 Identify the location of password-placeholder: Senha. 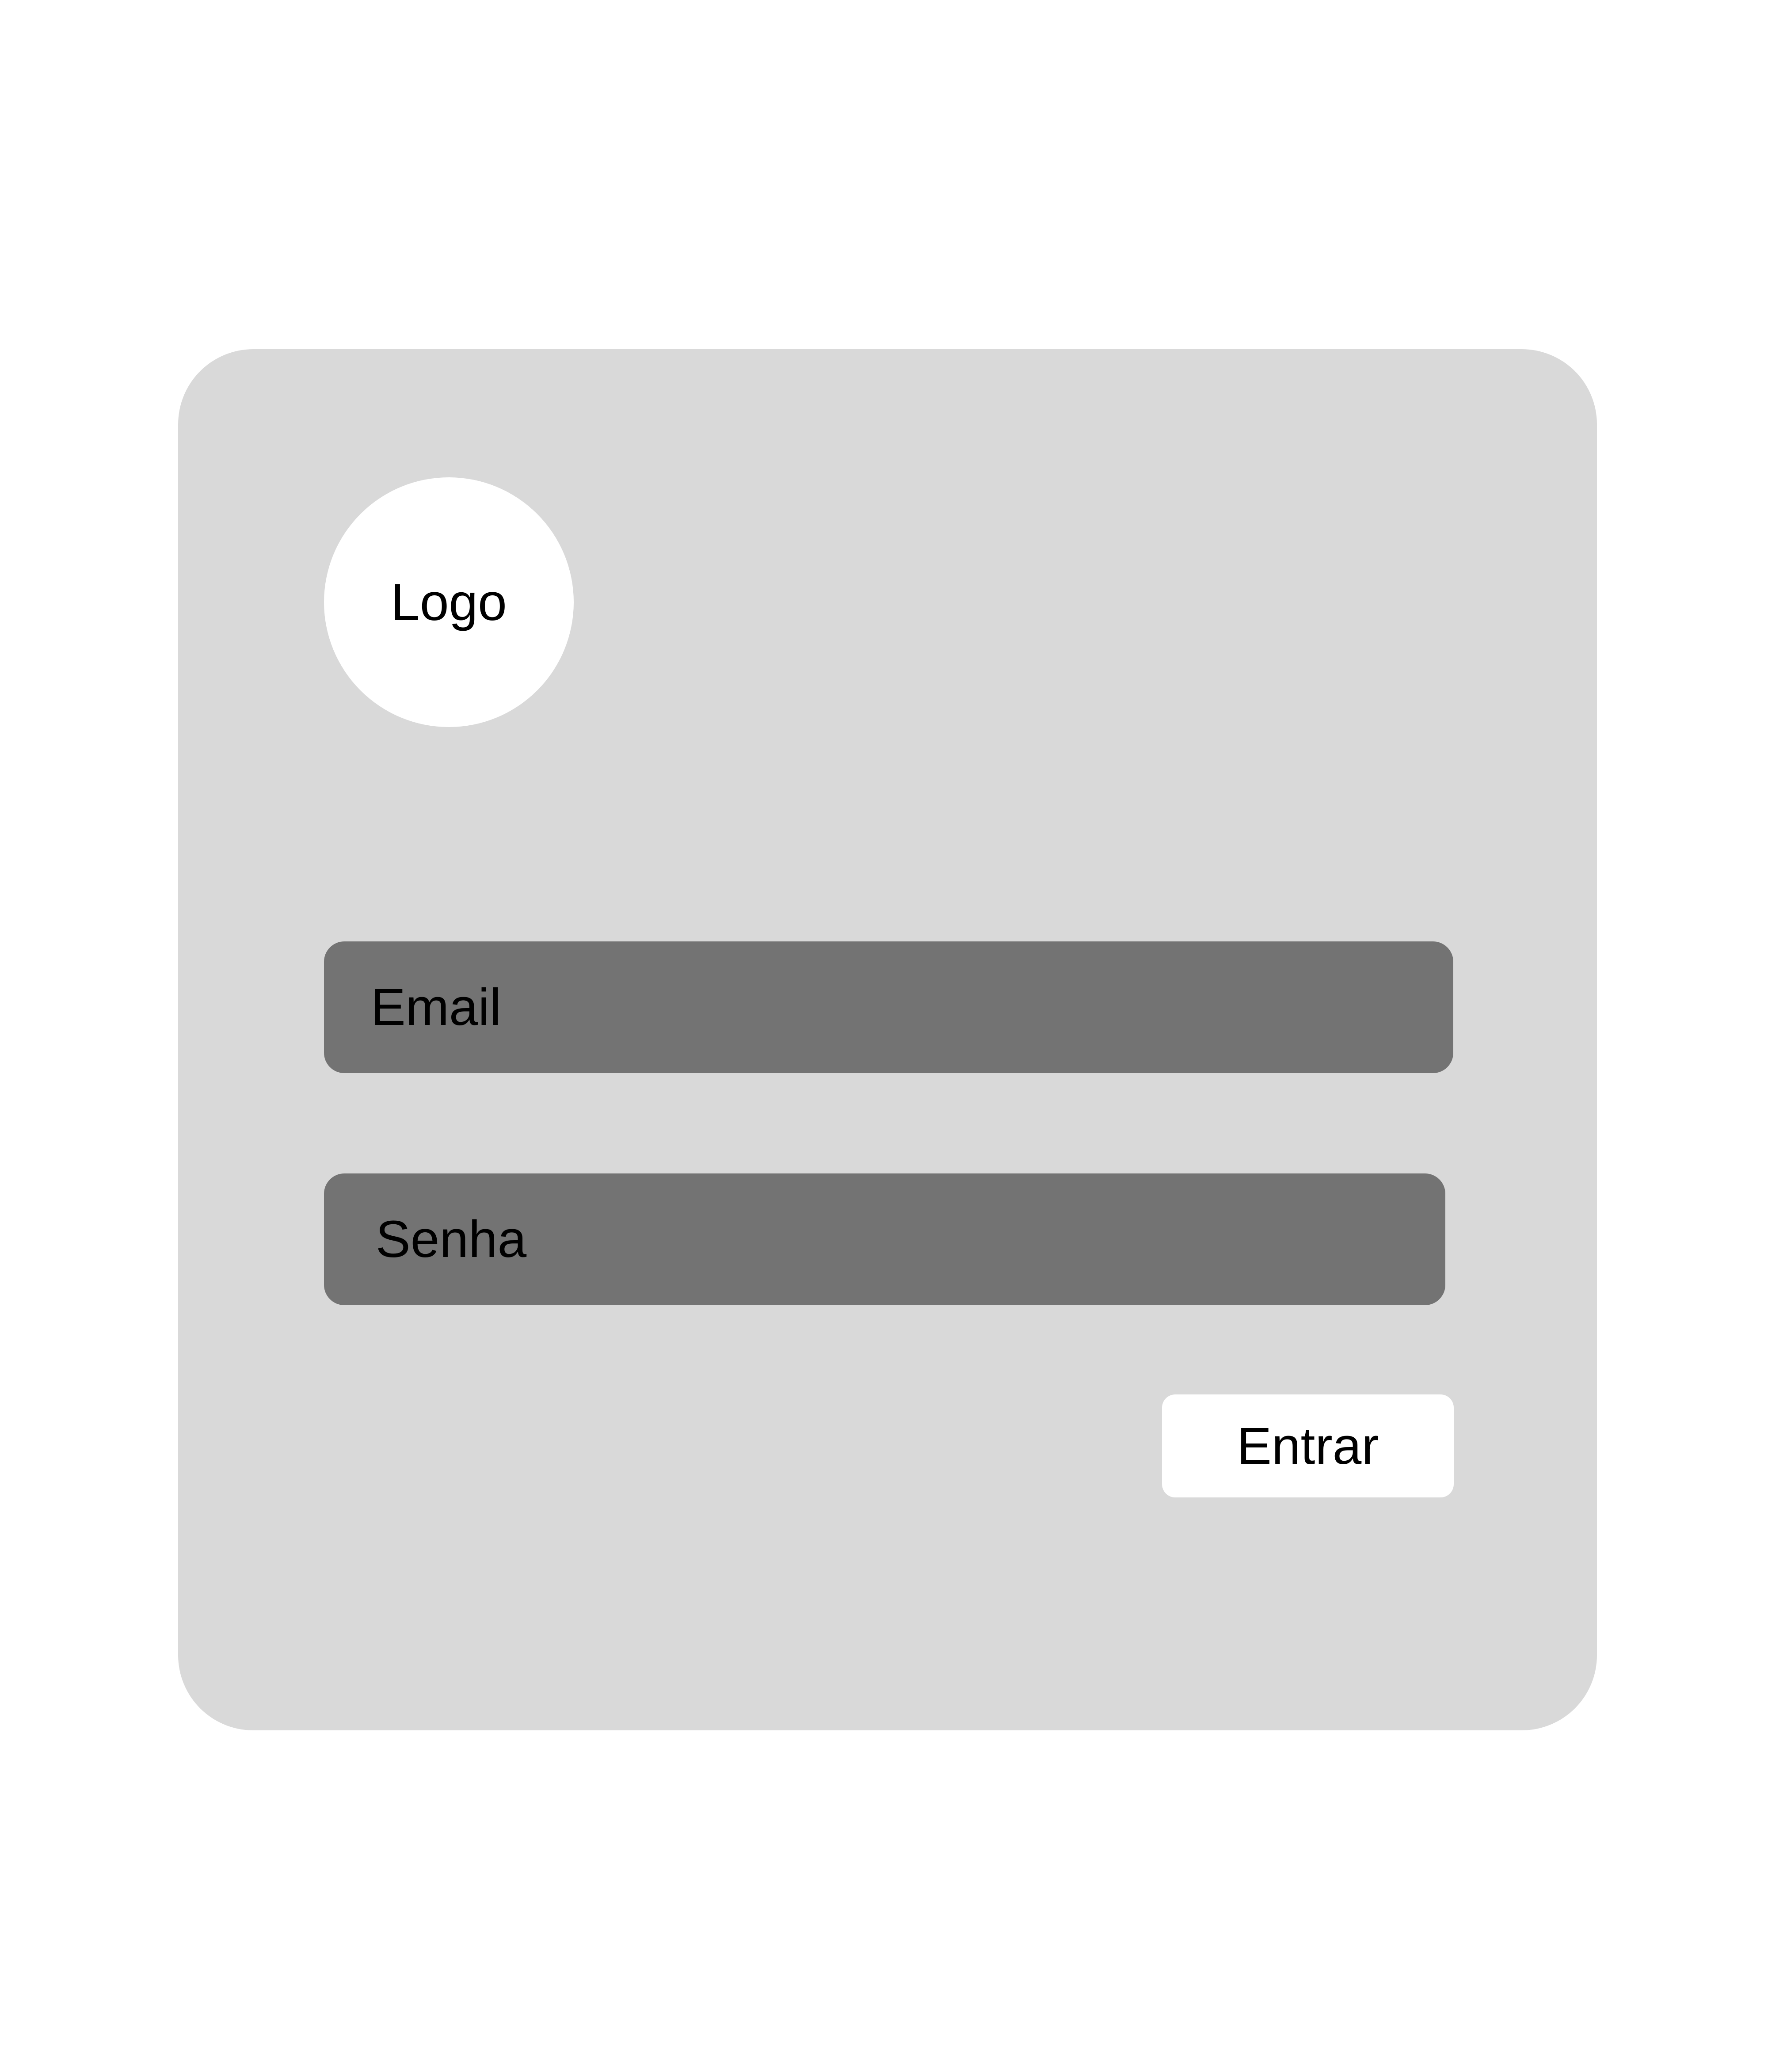
(451, 1239).